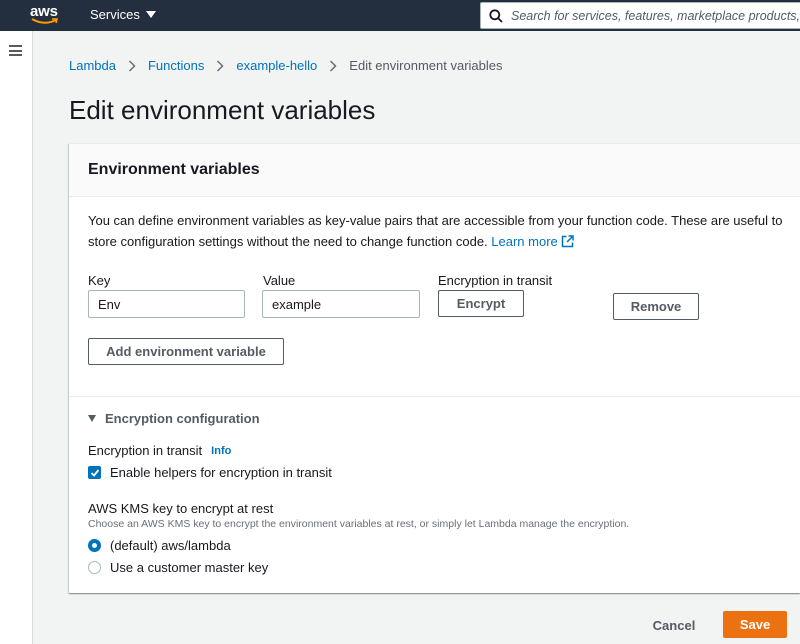  I want to click on value-input, so click(341, 304).